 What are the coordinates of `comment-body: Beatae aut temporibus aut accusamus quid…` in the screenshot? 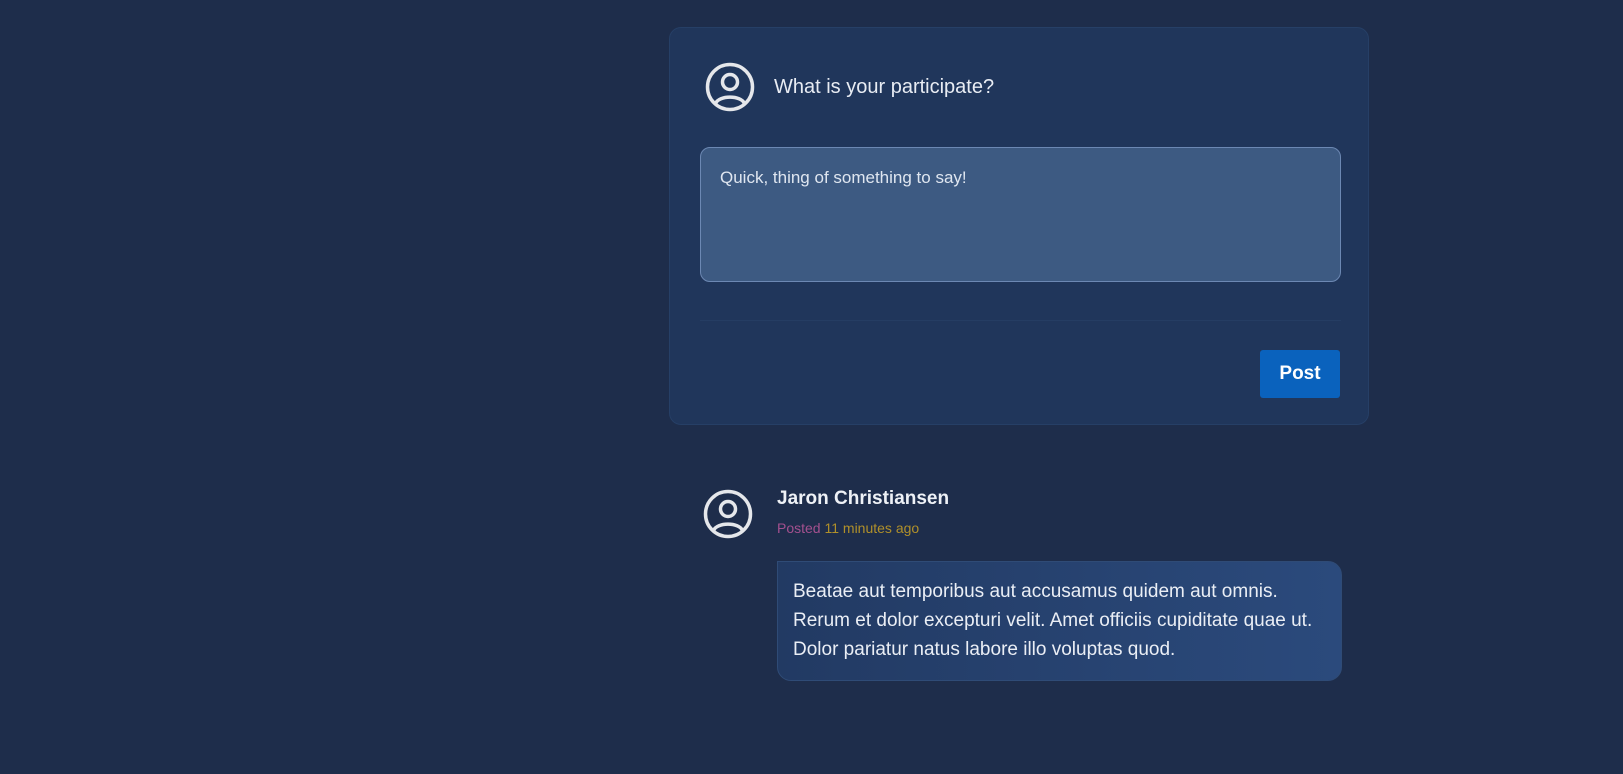 It's located at (1059, 621).